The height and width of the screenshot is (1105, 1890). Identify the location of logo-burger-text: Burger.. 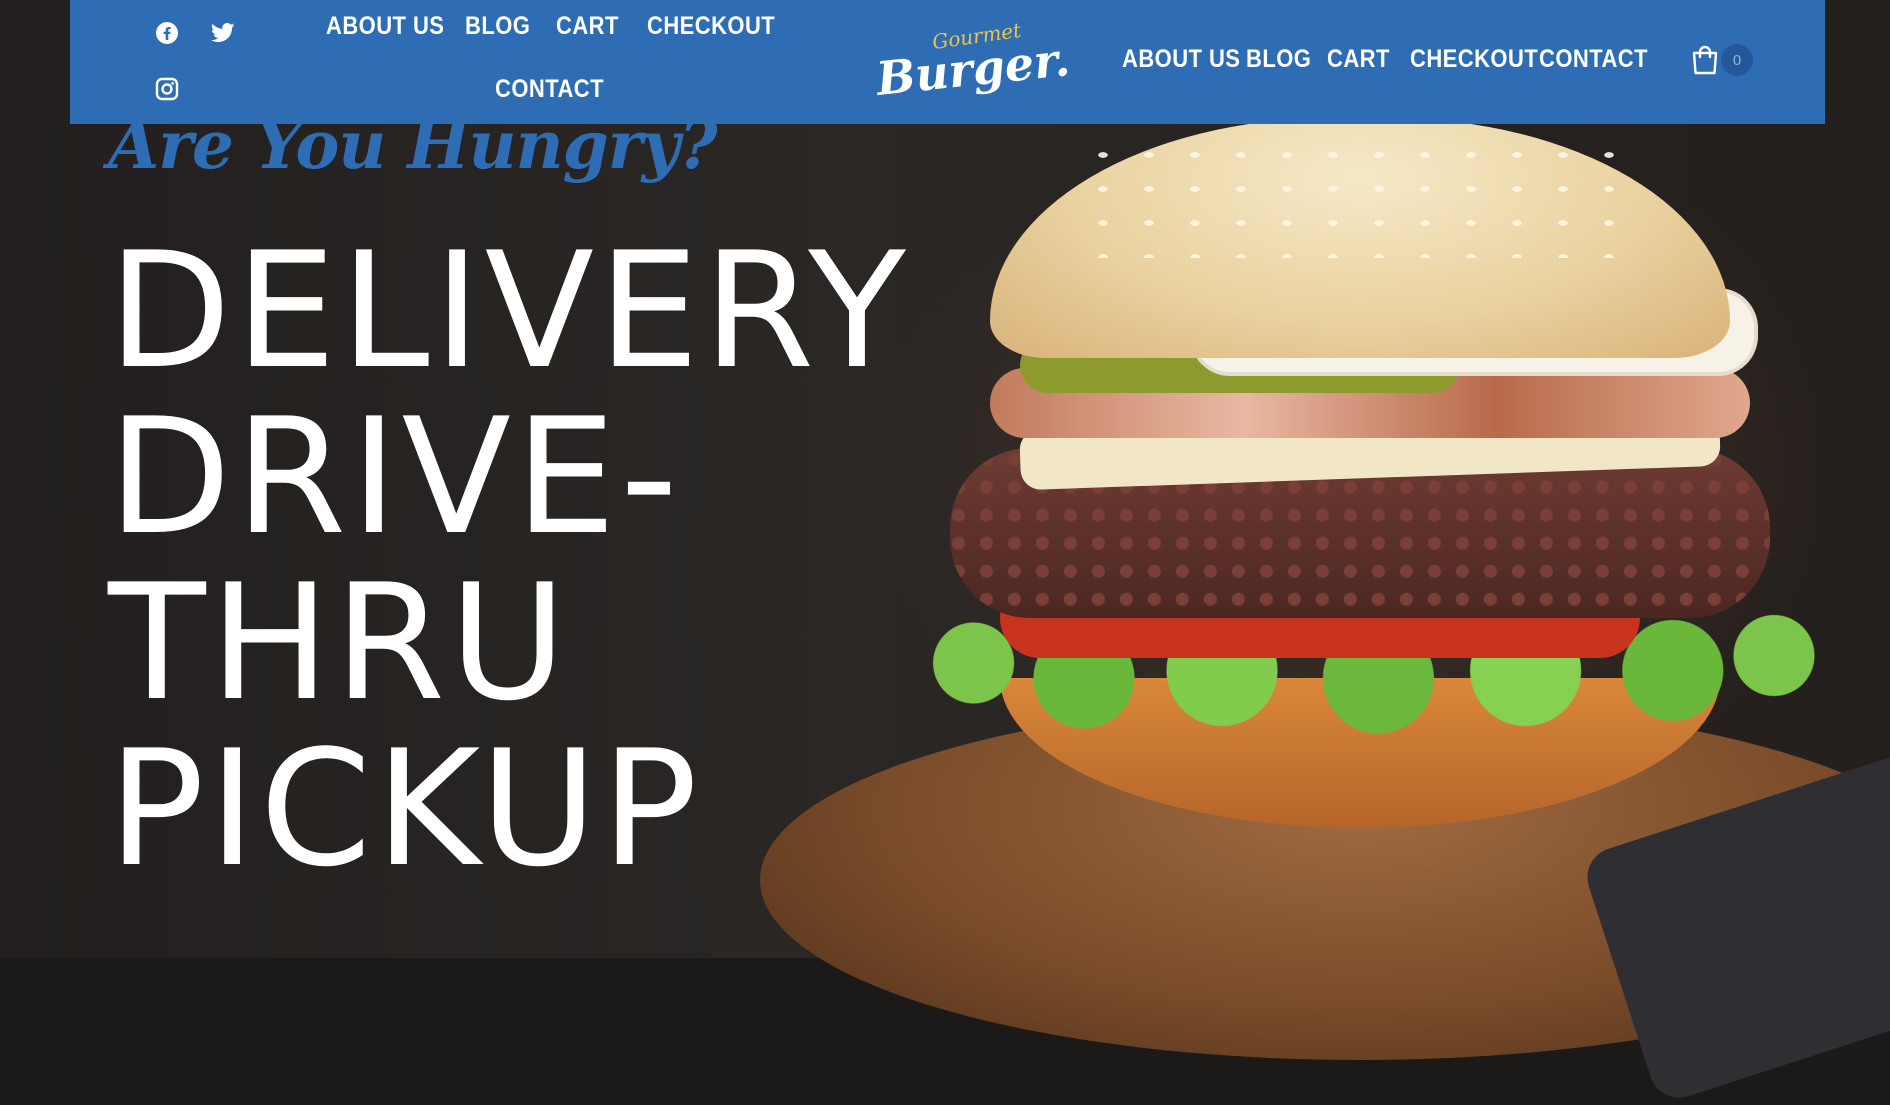
(973, 69).